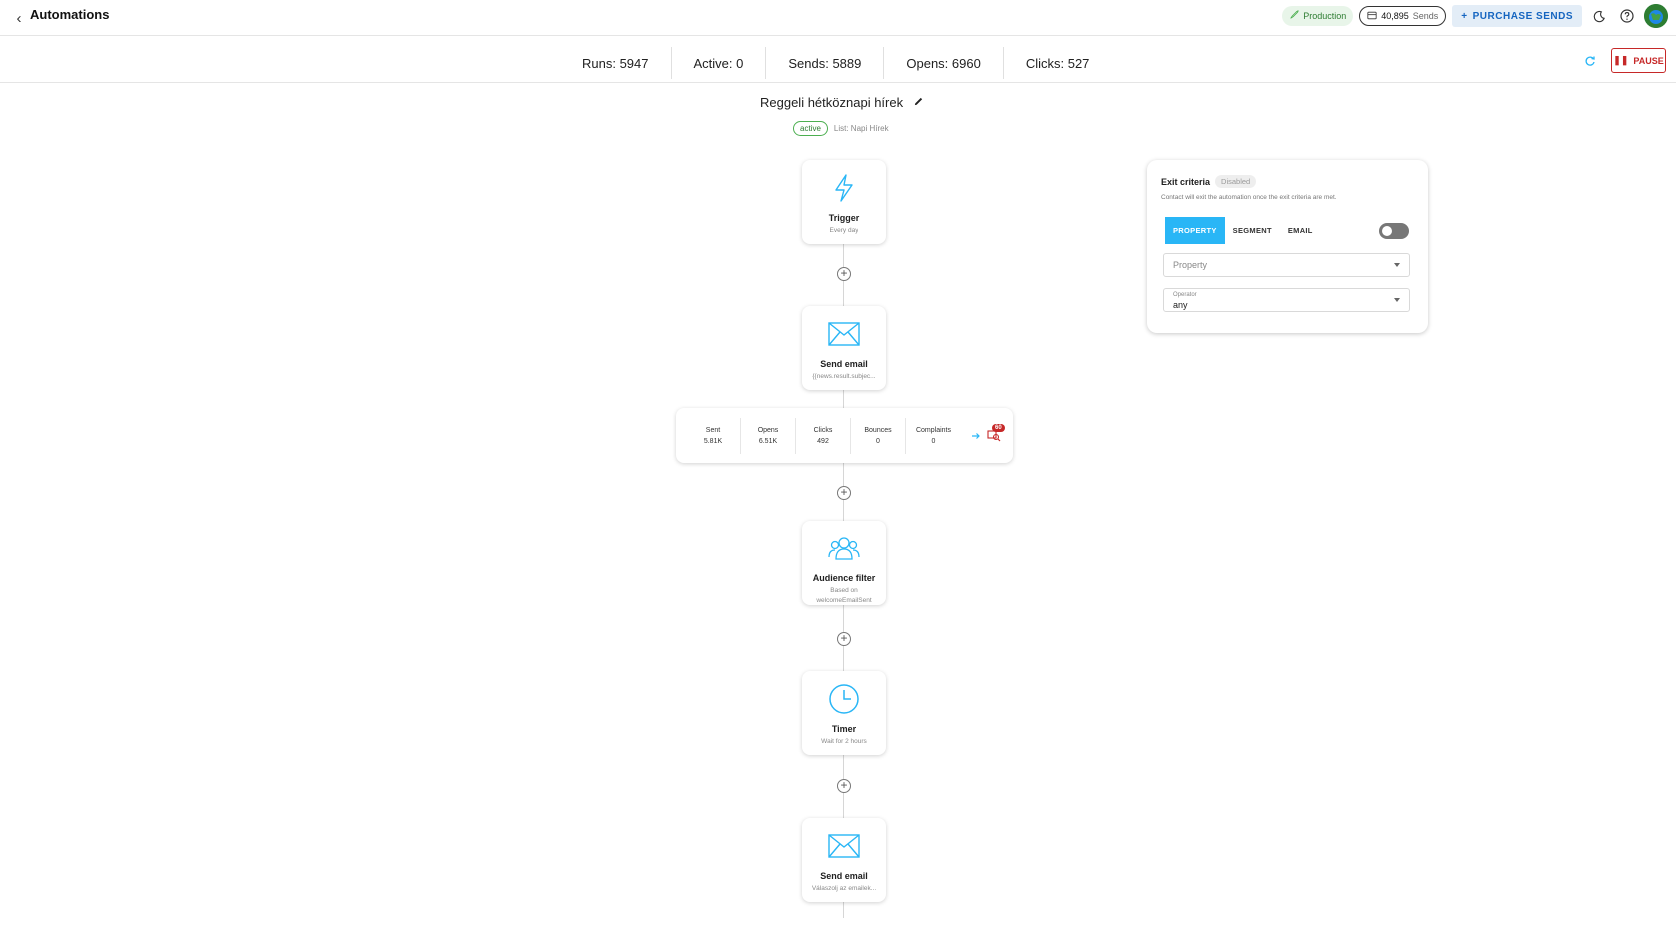 The image size is (1676, 929). I want to click on stat-active: Active: 0, so click(719, 63).